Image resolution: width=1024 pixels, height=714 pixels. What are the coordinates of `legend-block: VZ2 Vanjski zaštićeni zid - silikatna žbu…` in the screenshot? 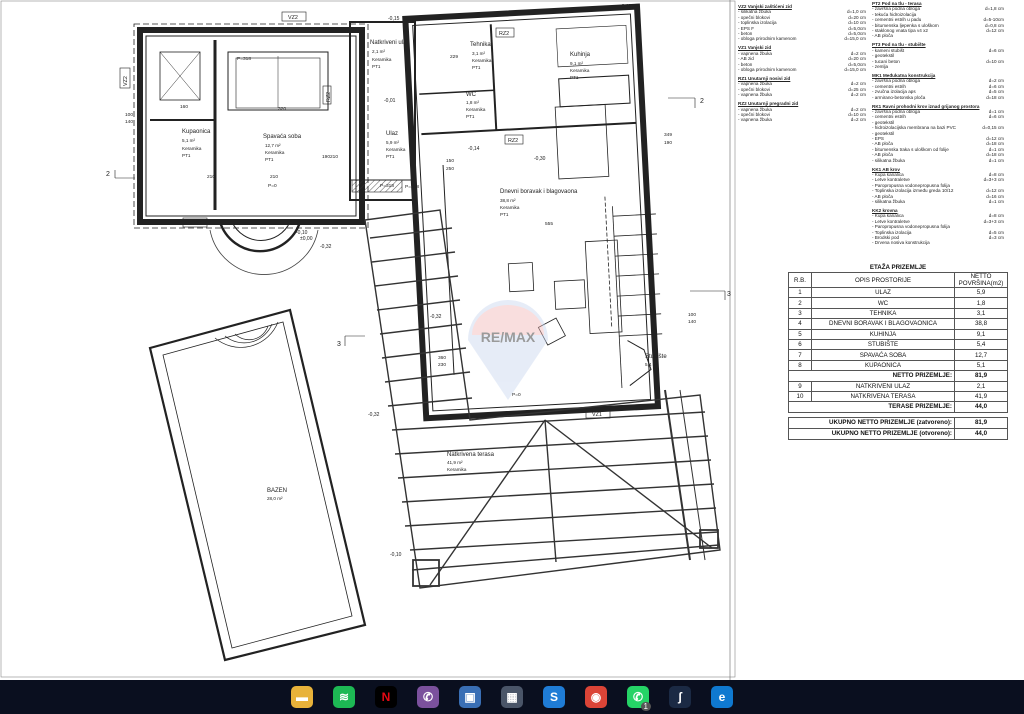 It's located at (802, 23).